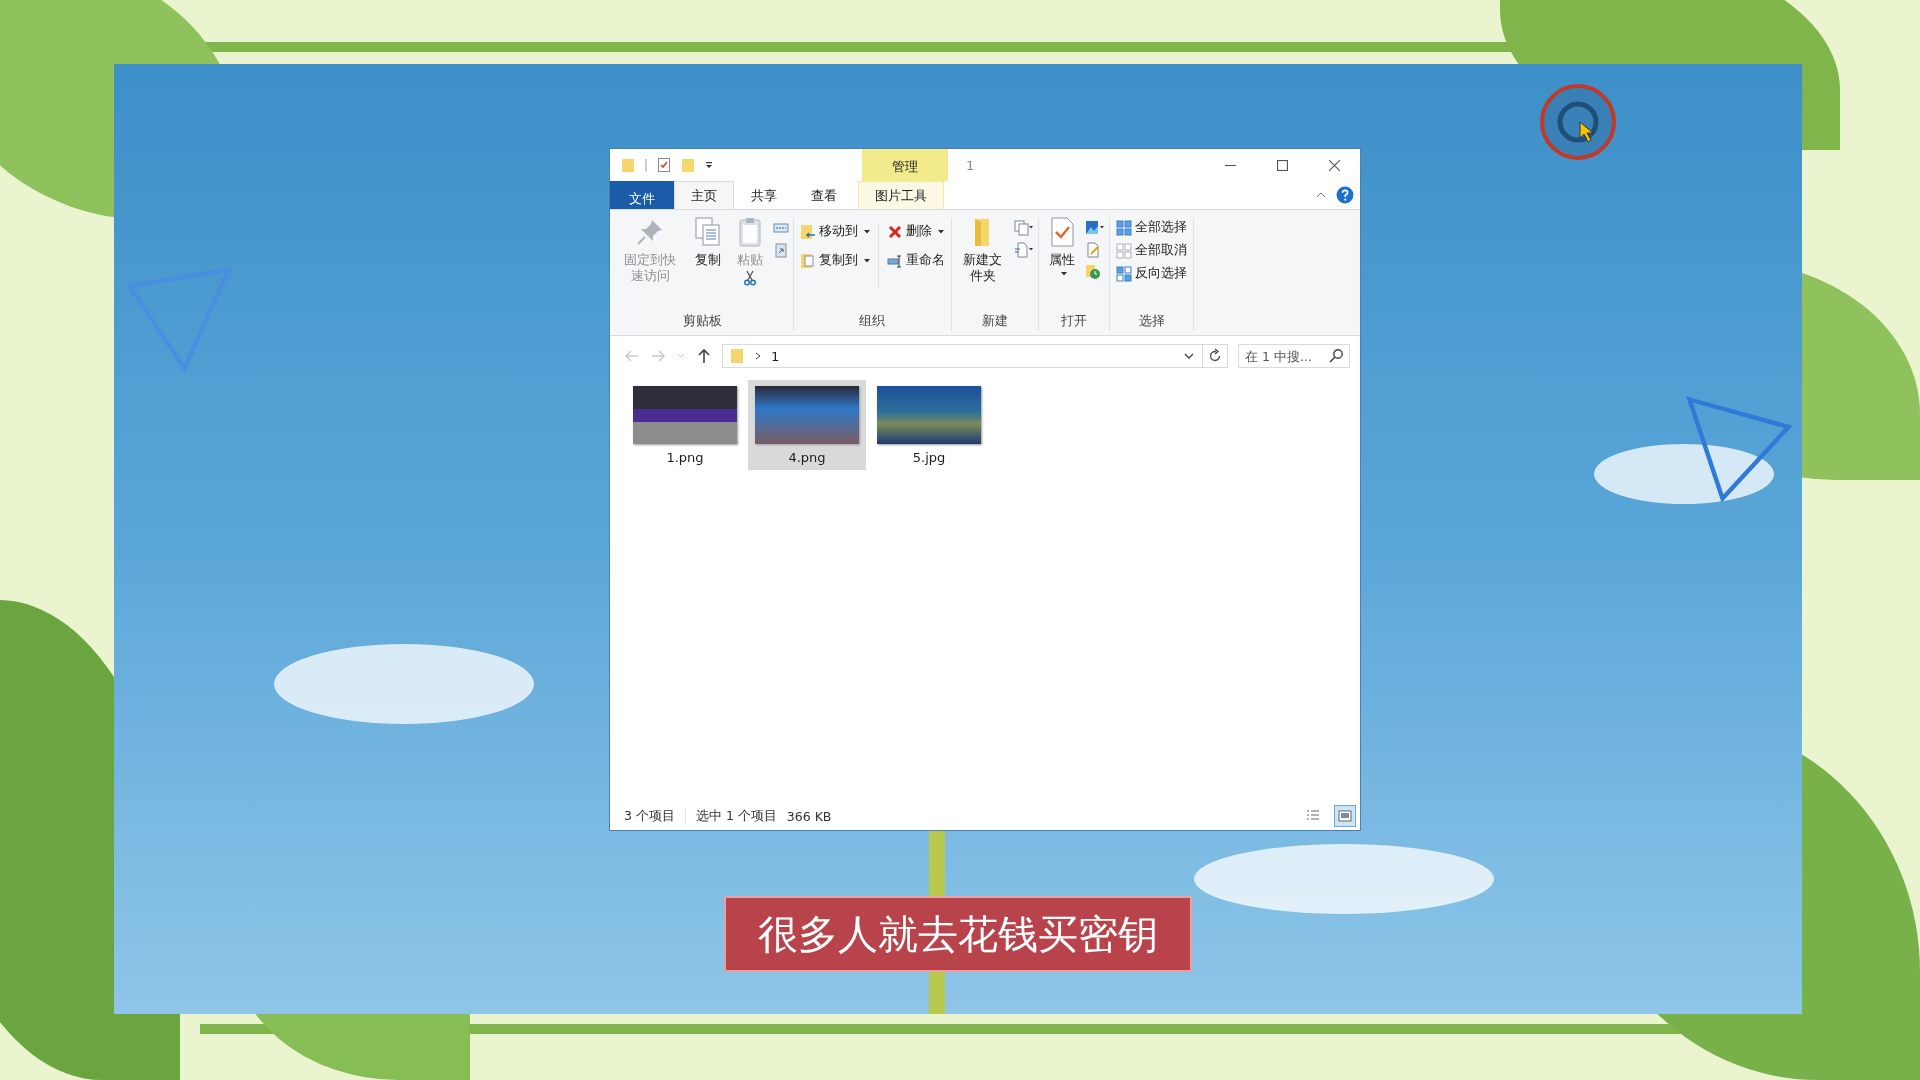 The height and width of the screenshot is (1080, 1920). I want to click on scissors-icon, so click(749, 278).